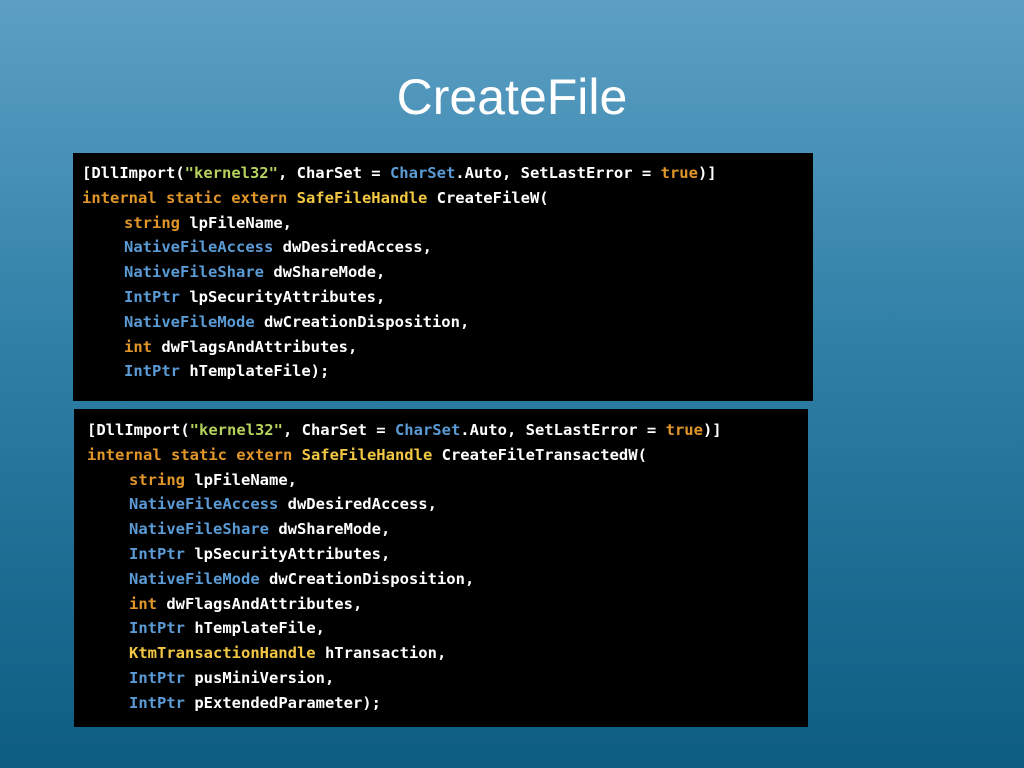 This screenshot has height=768, width=1024. Describe the element at coordinates (447, 628) in the screenshot. I see `code-line: IntPtr hTemplateFile,` at that location.